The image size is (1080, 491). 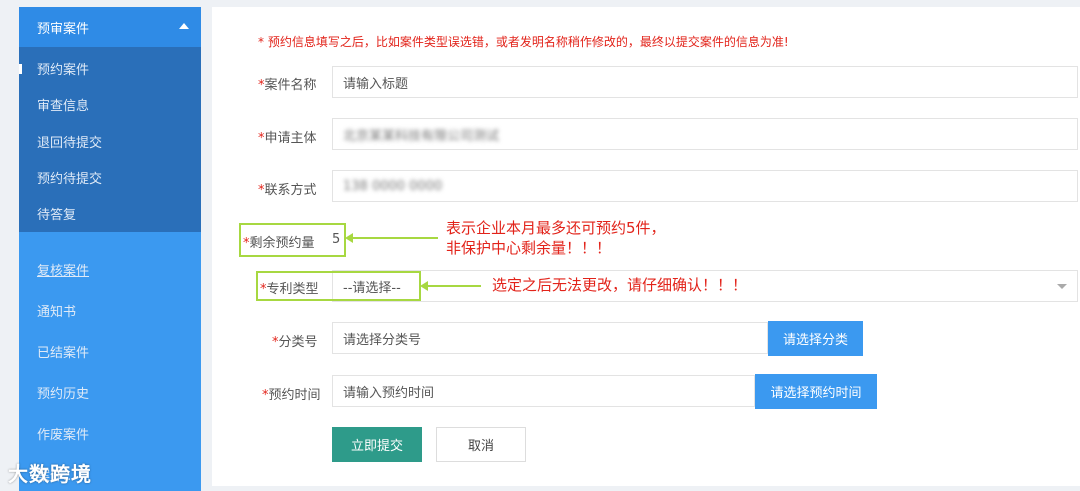 I want to click on contact-field: 138 0000 0000, so click(x=705, y=186).